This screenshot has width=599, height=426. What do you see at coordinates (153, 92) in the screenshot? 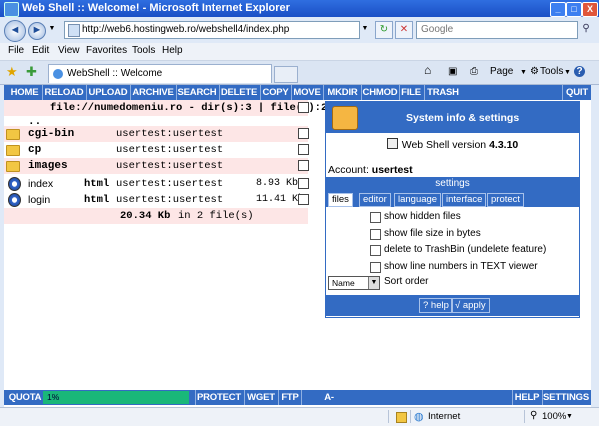
I see `archive-button: ARCHIVE` at bounding box center [153, 92].